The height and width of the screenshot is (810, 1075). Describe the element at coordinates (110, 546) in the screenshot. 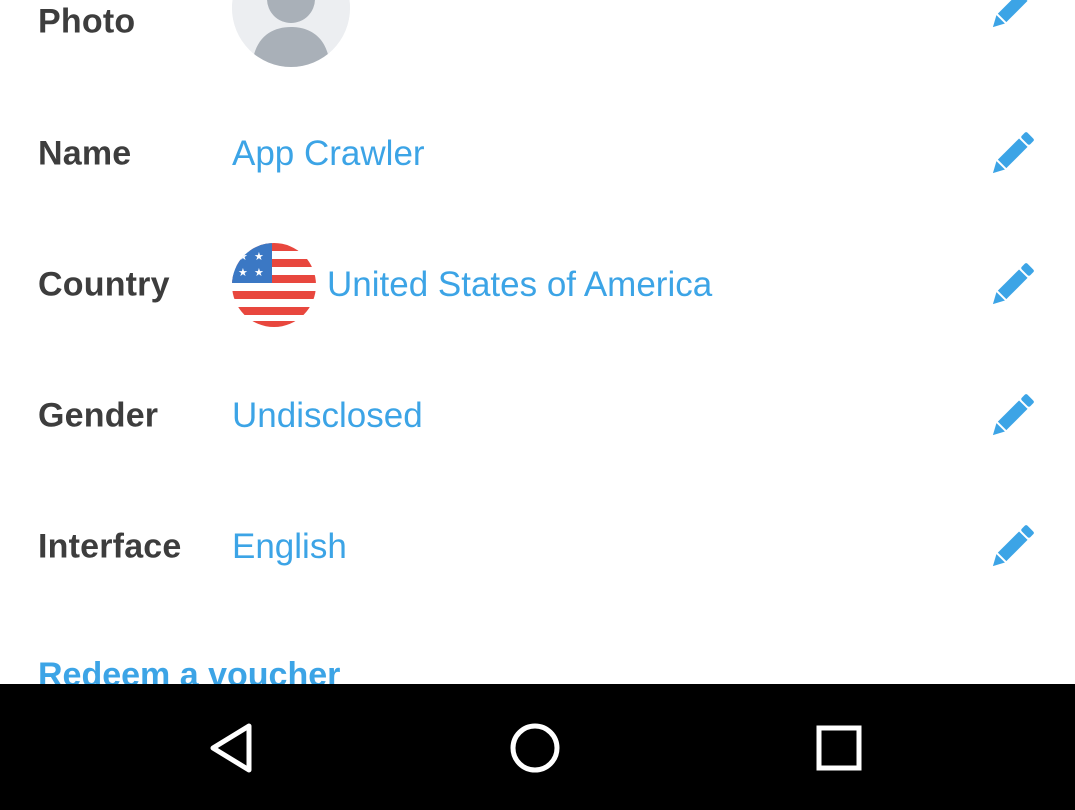

I see `interface-label: Interface` at that location.